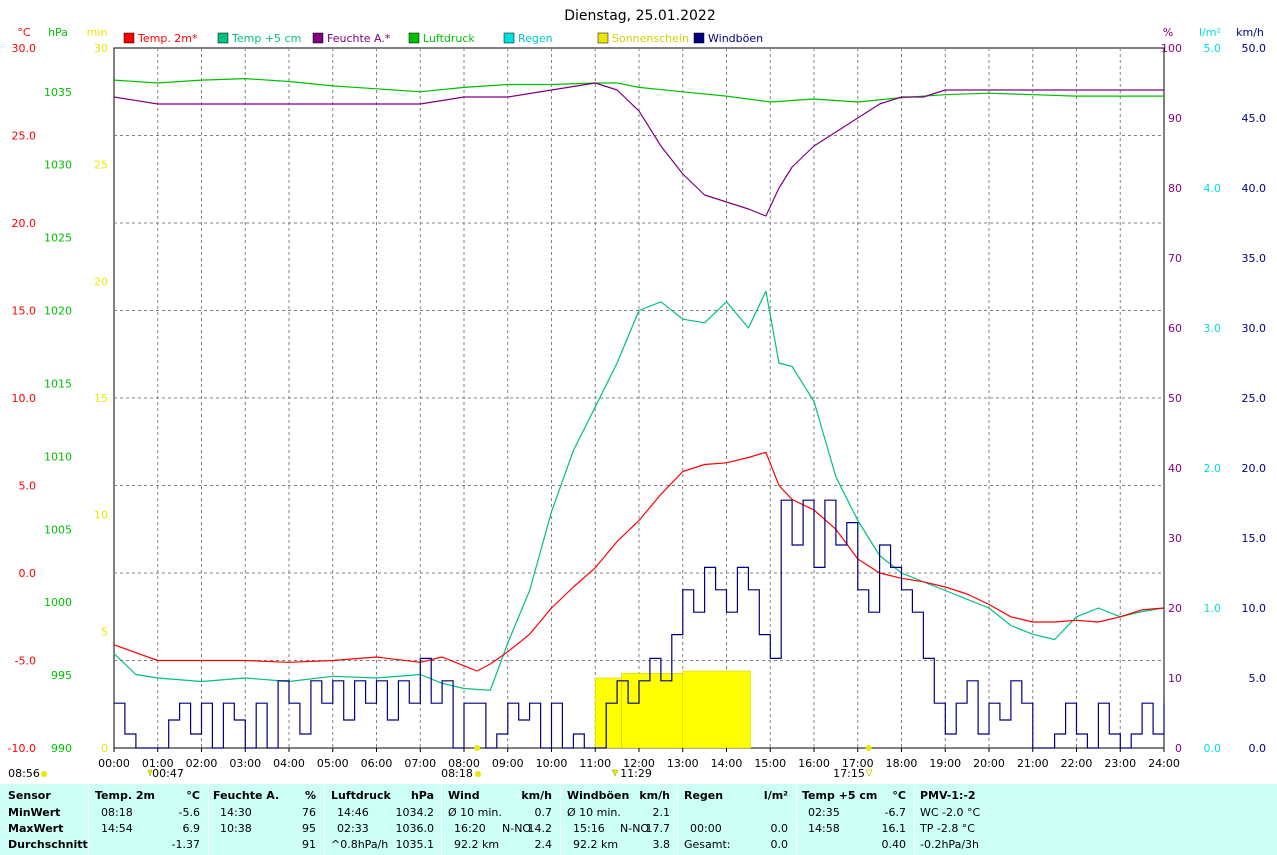 This screenshot has height=855, width=1277. I want to click on temp5cm-min-time: 02:35, so click(824, 812).